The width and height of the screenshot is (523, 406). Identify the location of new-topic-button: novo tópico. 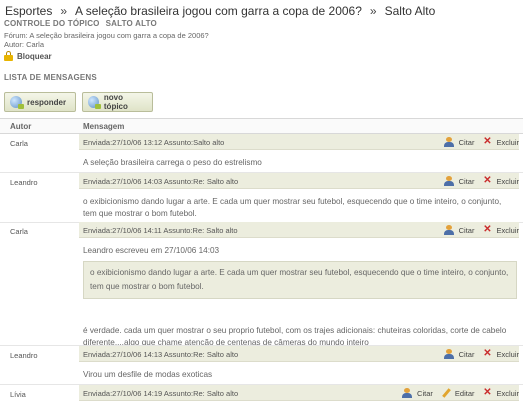
(117, 102).